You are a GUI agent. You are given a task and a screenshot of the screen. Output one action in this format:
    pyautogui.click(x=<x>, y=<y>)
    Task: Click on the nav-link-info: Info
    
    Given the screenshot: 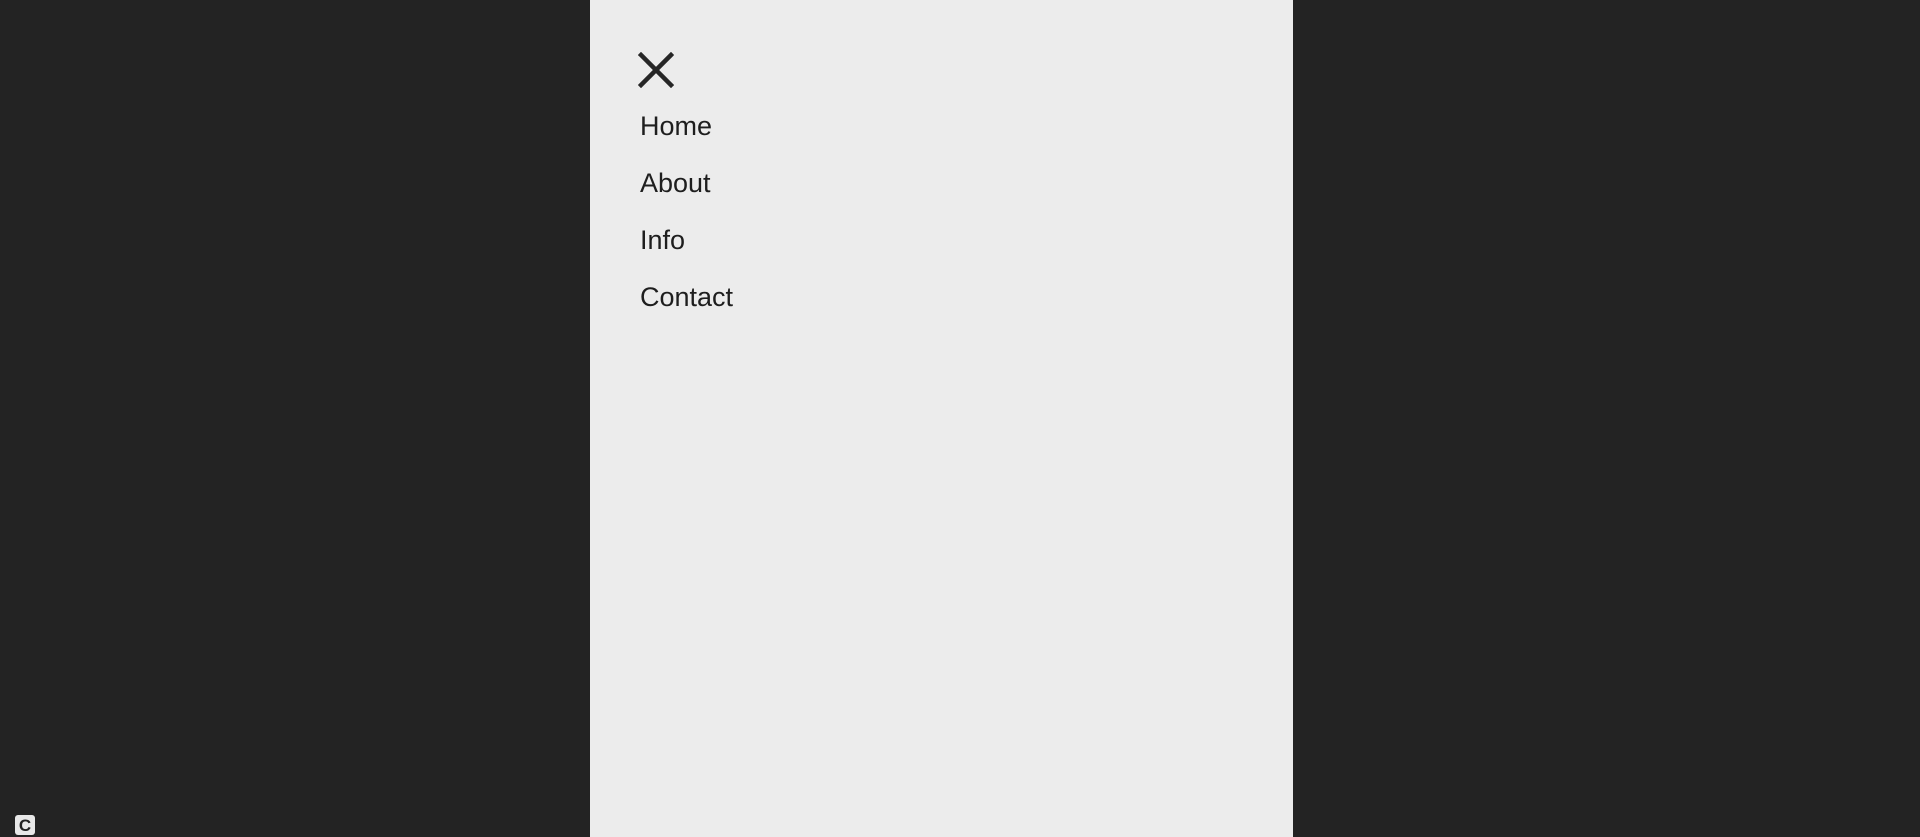 What is the action you would take?
    pyautogui.click(x=662, y=240)
    